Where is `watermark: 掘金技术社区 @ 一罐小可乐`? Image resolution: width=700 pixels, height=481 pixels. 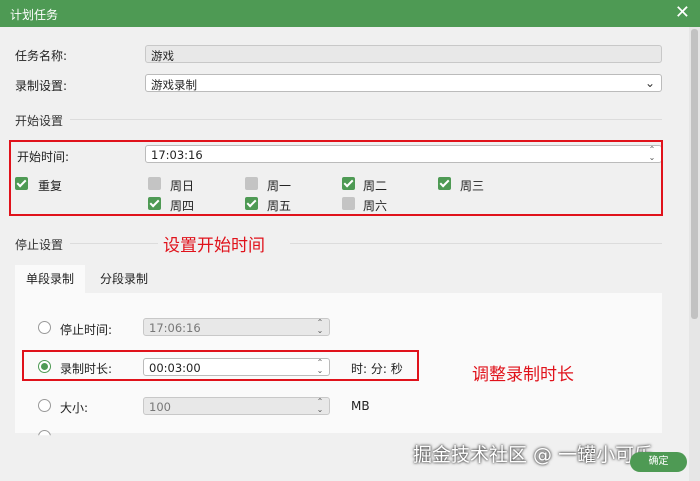 watermark: 掘金技术社区 @ 一罐小可乐 is located at coordinates (533, 455).